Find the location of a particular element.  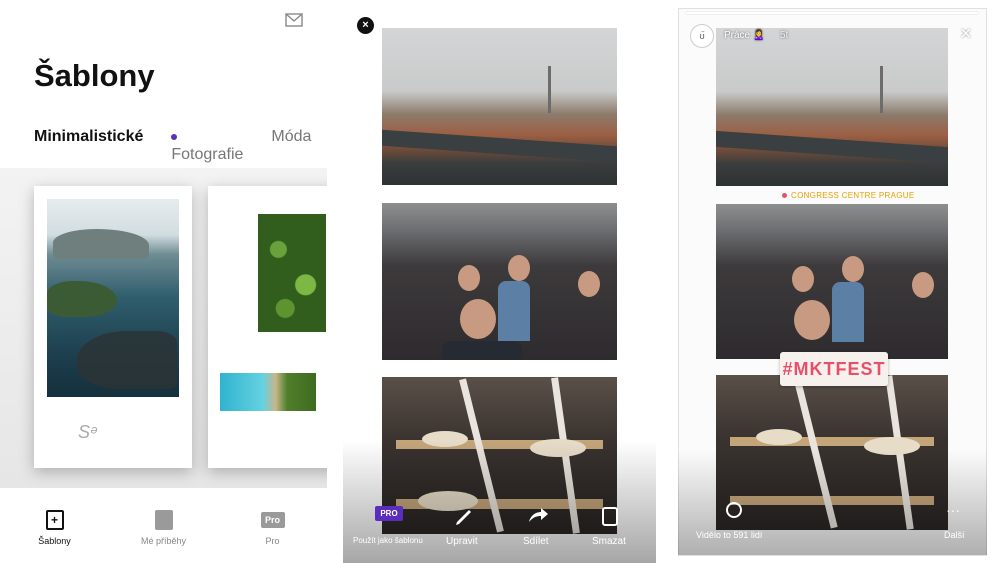

story-progress-bar is located at coordinates (832, 13).